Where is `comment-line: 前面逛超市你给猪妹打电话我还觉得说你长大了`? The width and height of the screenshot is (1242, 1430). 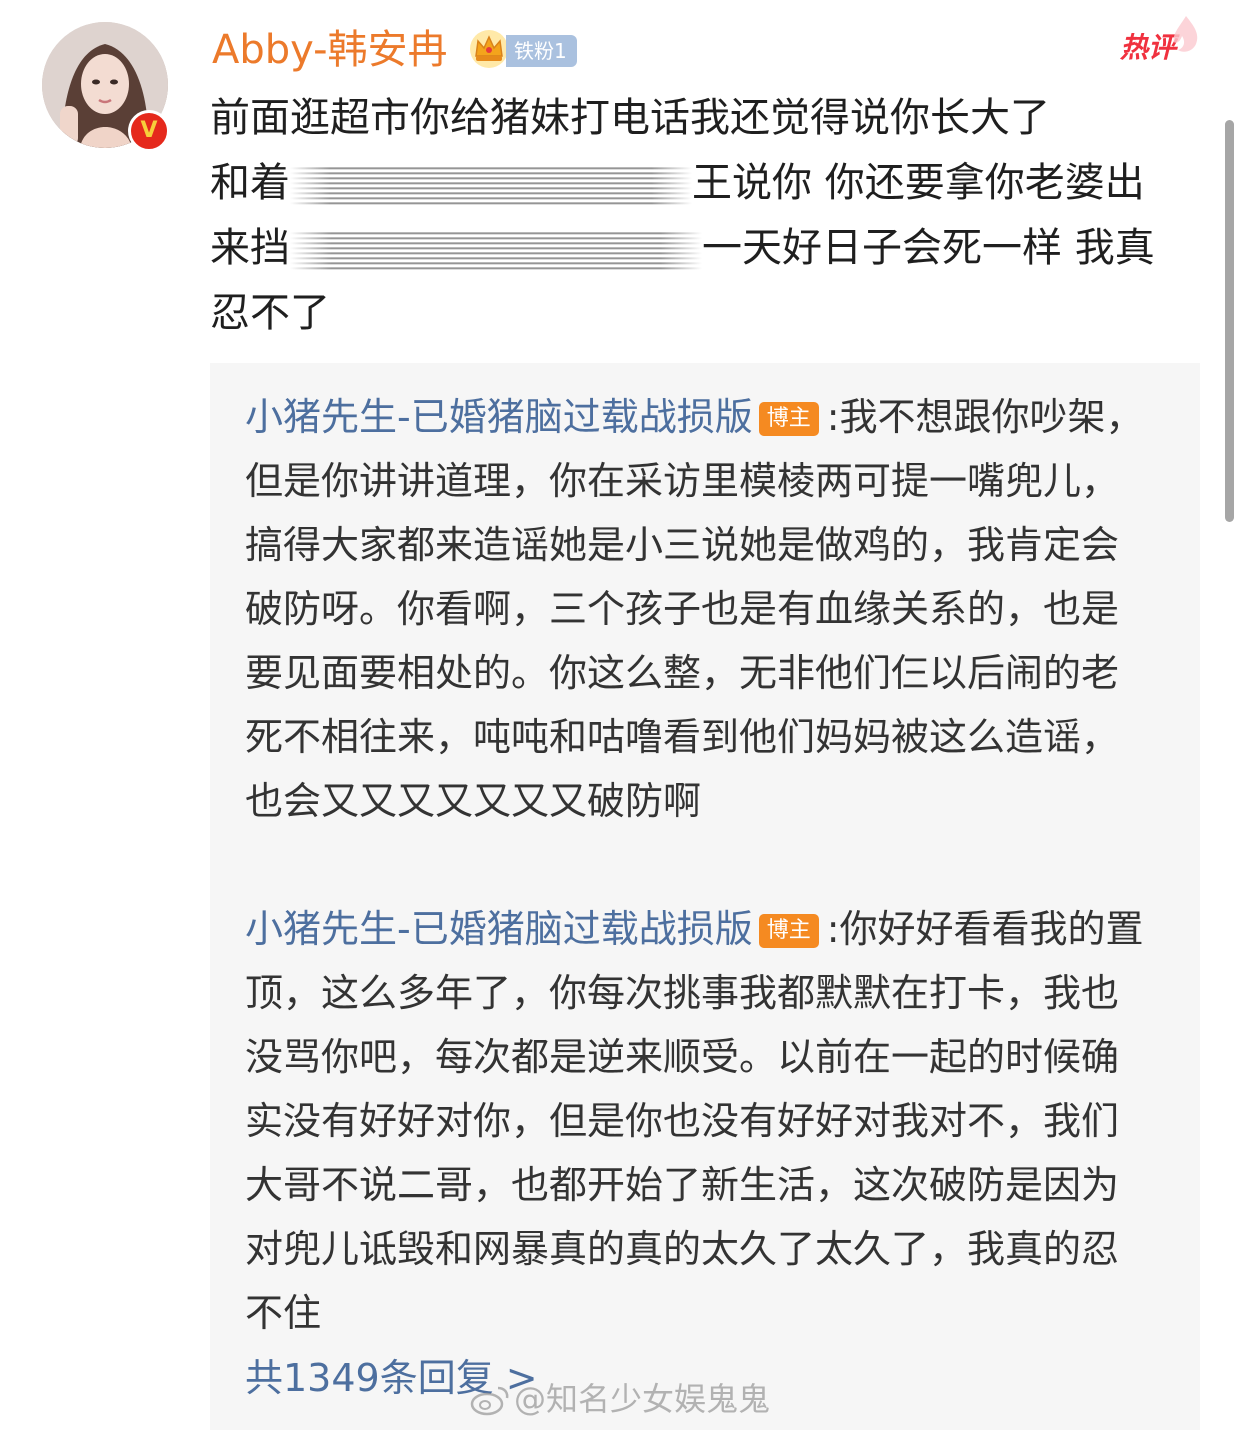 comment-line: 前面逛超市你给猪妹打电话我还觉得说你长大了 is located at coordinates (630, 118).